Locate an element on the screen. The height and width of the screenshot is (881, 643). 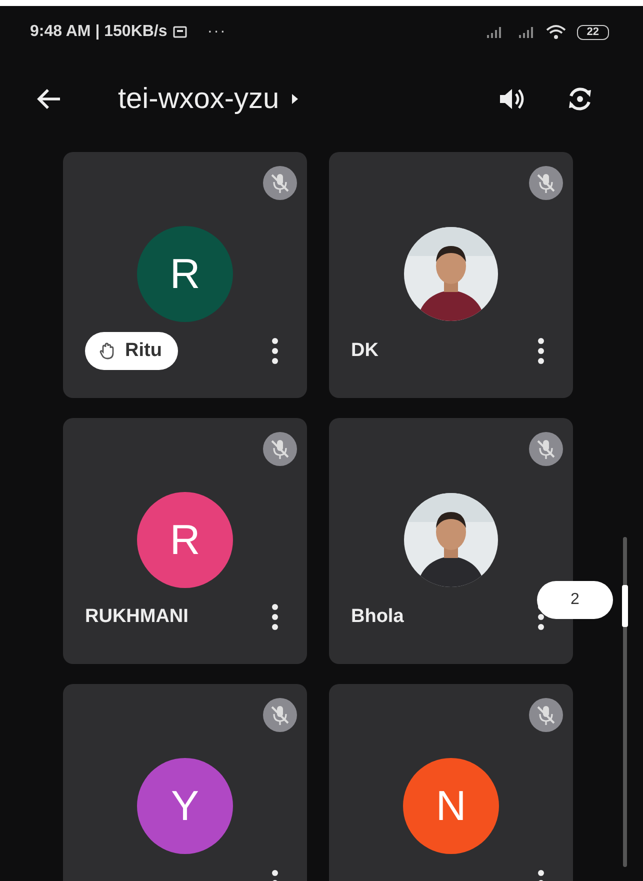
participant-tile: R Ritu is located at coordinates (185, 275).